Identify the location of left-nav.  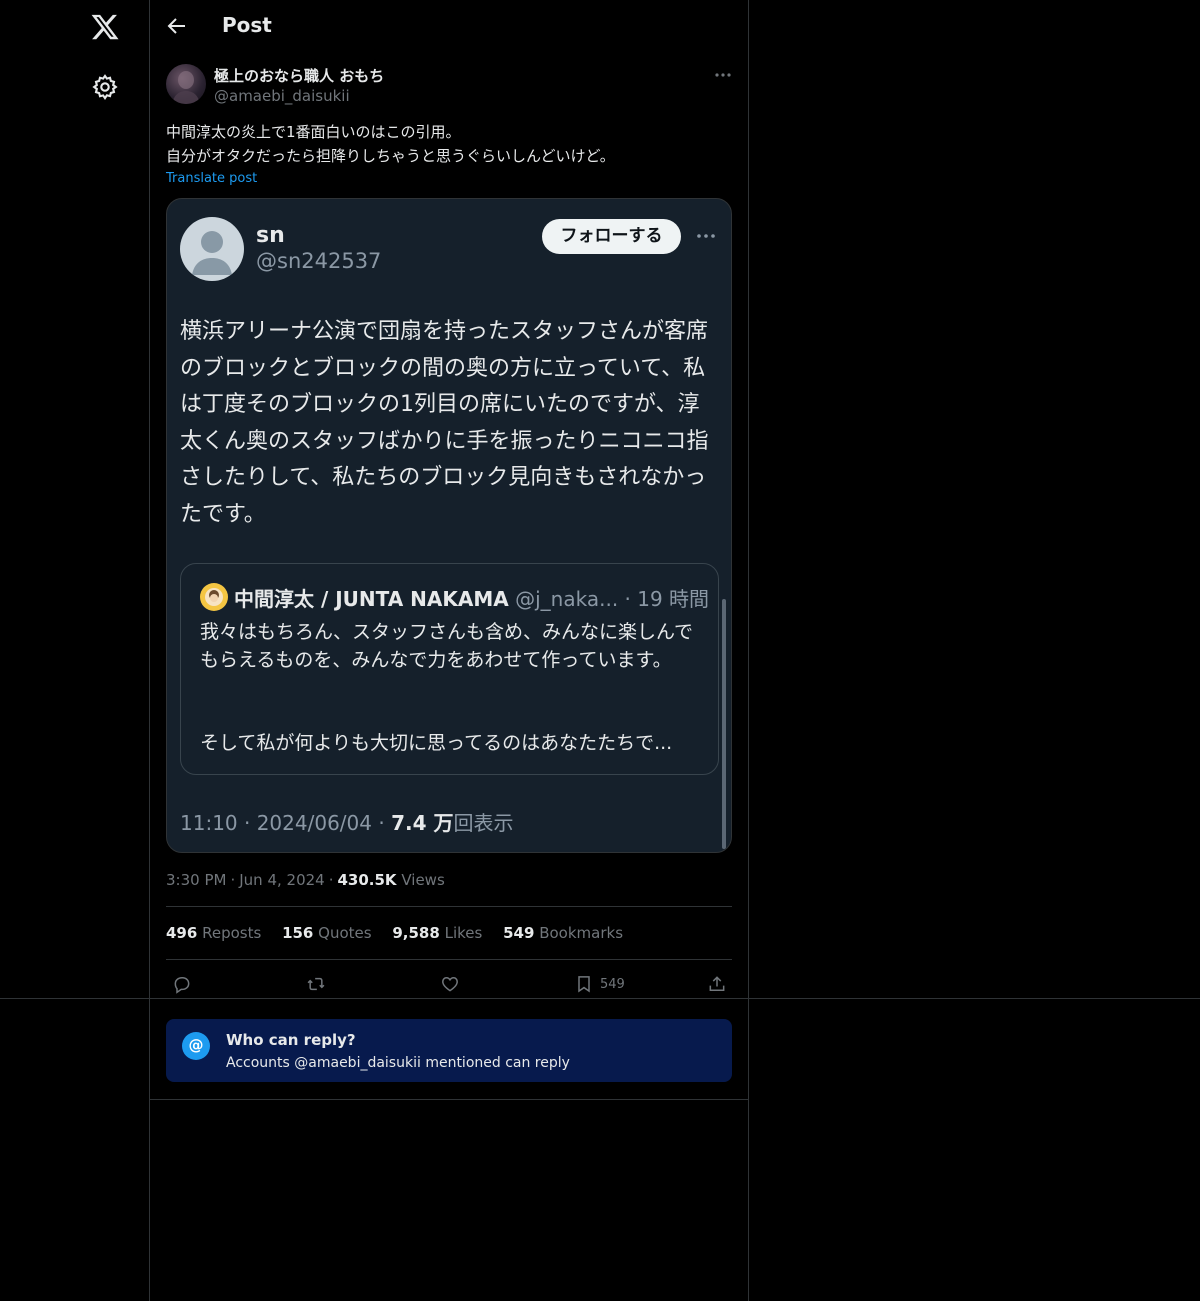
(74, 650).